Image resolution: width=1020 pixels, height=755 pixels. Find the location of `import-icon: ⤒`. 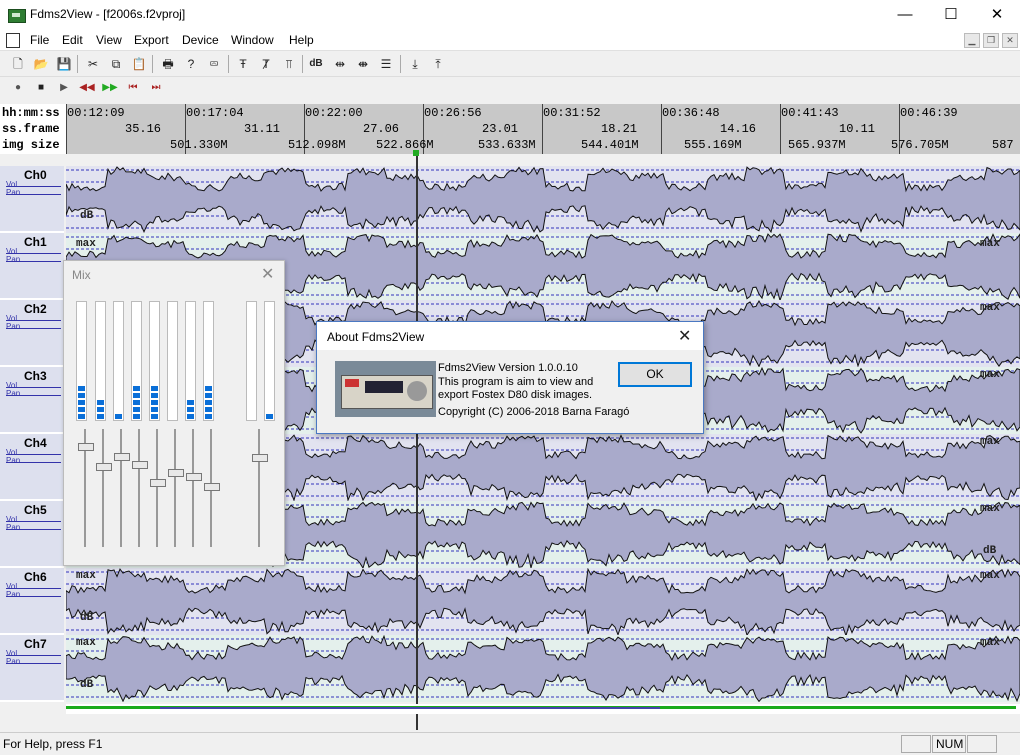

import-icon: ⤒ is located at coordinates (438, 64).